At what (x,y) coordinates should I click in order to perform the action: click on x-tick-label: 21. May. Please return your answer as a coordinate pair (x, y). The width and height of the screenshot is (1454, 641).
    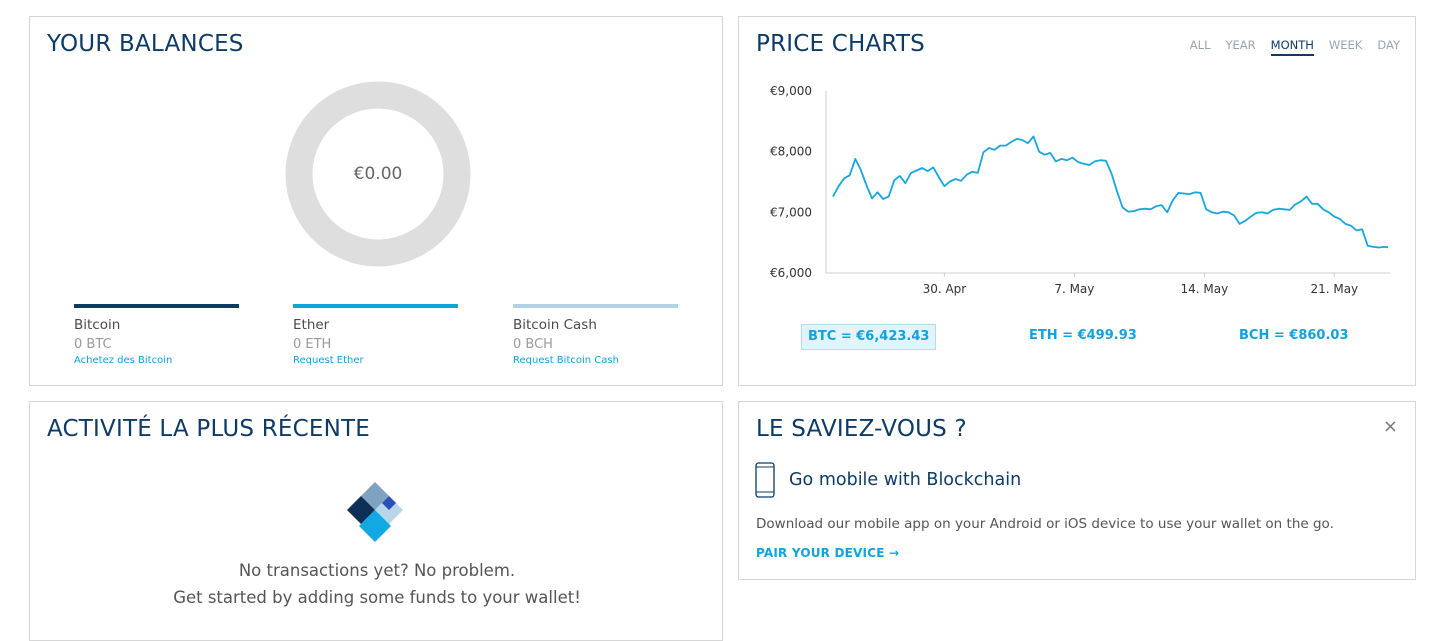
    Looking at the image, I should click on (1334, 289).